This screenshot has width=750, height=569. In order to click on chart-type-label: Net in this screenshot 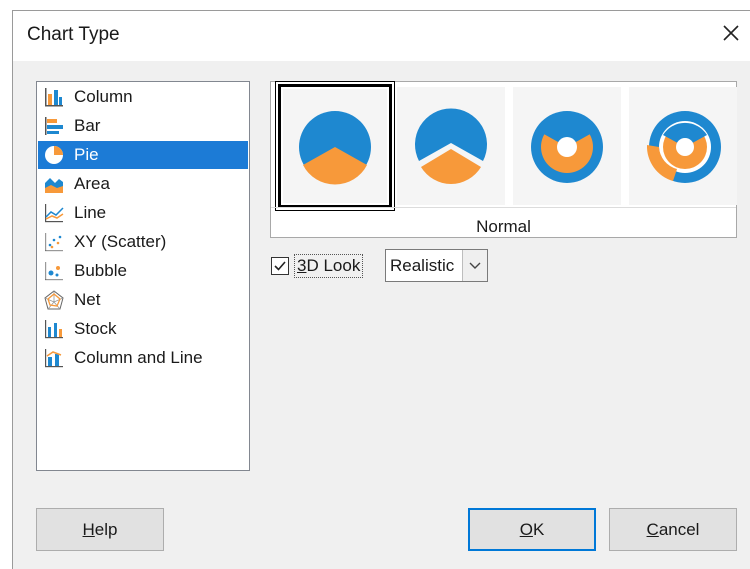, I will do `click(87, 299)`.